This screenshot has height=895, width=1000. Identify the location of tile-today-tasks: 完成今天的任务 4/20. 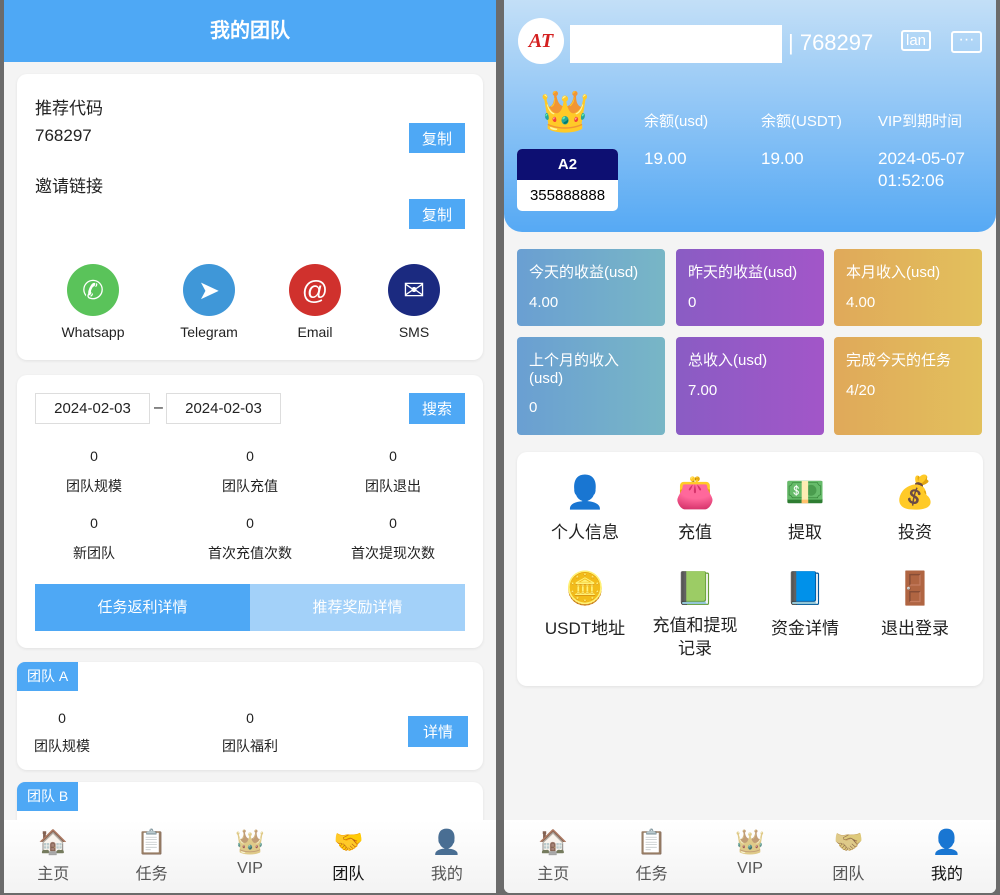
(908, 386).